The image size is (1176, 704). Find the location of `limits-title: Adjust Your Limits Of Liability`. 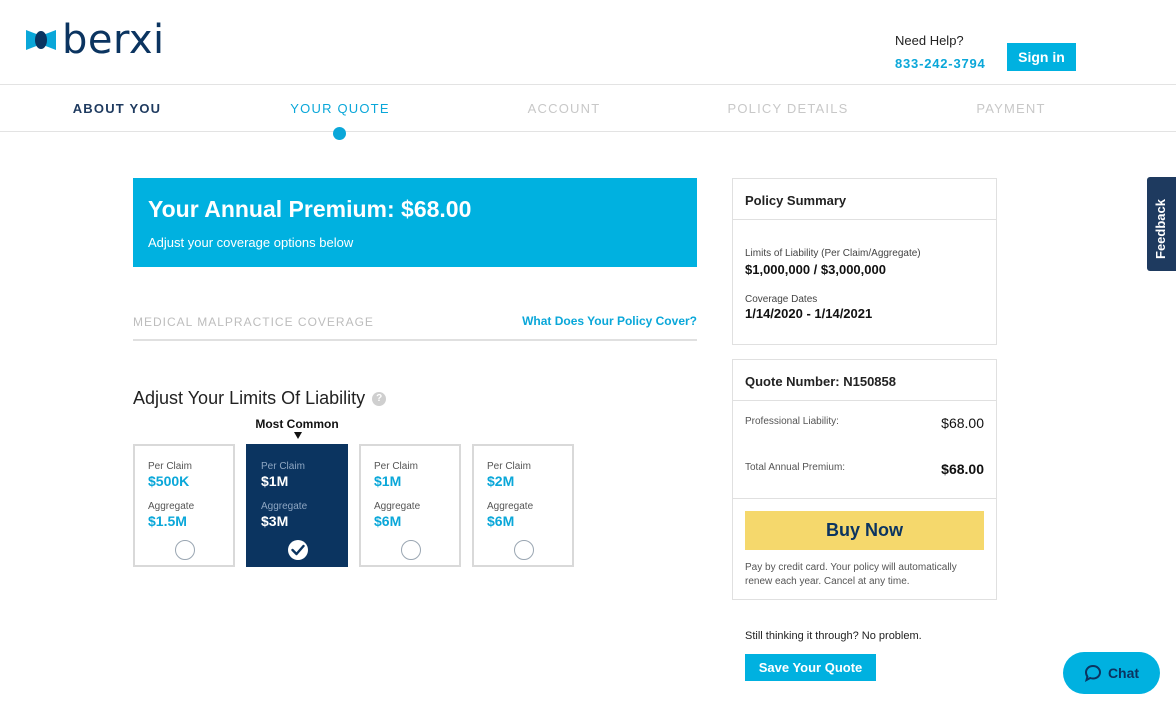

limits-title: Adjust Your Limits Of Liability is located at coordinates (249, 398).